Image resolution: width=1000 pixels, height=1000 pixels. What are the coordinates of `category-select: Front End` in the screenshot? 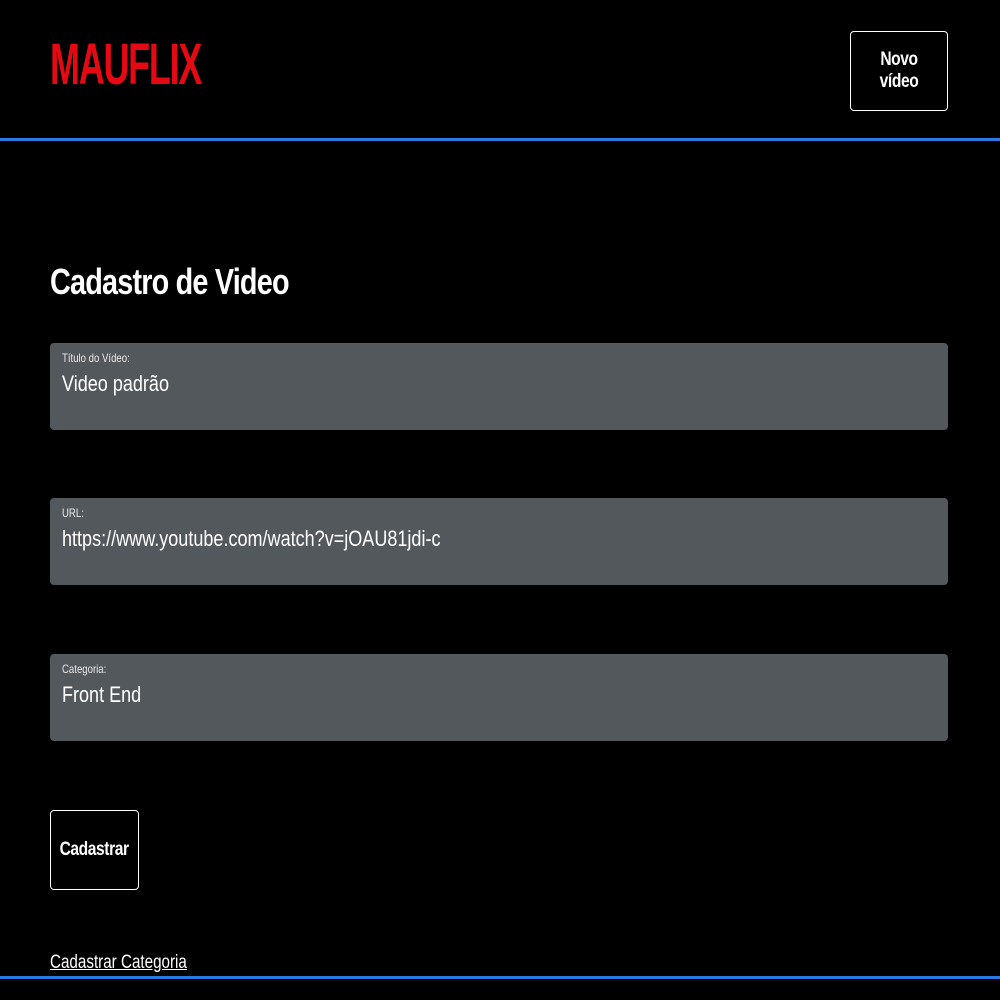 It's located at (101, 695).